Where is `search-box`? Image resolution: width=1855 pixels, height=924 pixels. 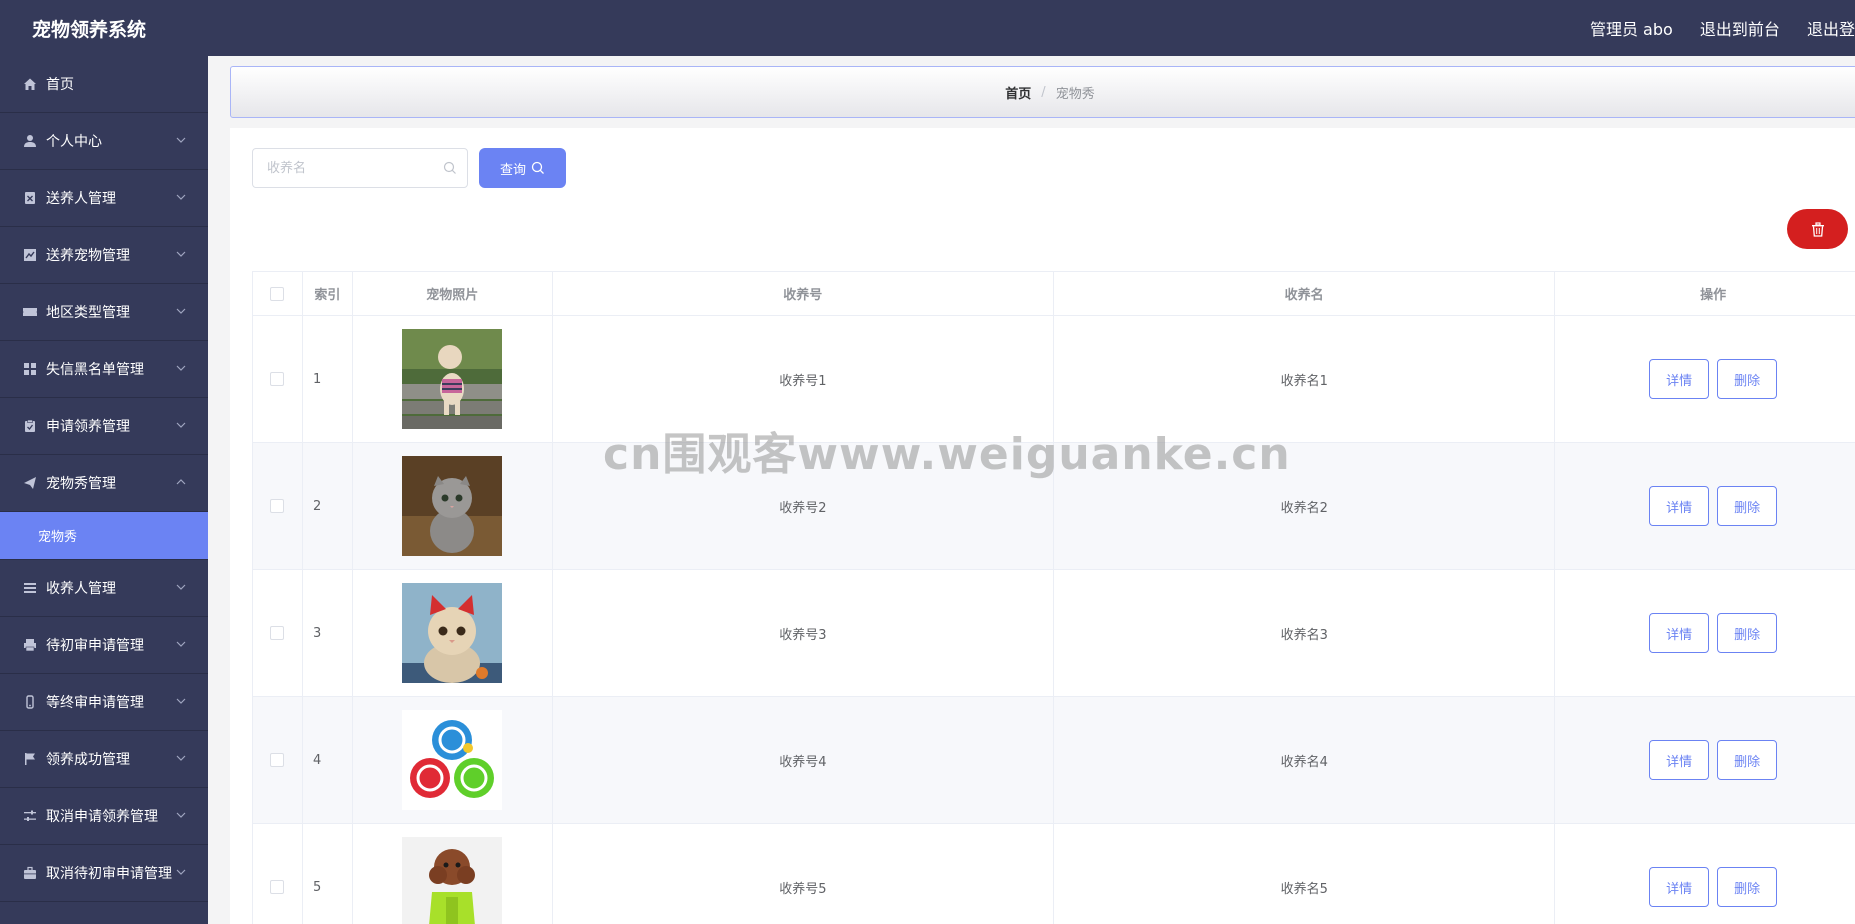
search-box is located at coordinates (360, 168).